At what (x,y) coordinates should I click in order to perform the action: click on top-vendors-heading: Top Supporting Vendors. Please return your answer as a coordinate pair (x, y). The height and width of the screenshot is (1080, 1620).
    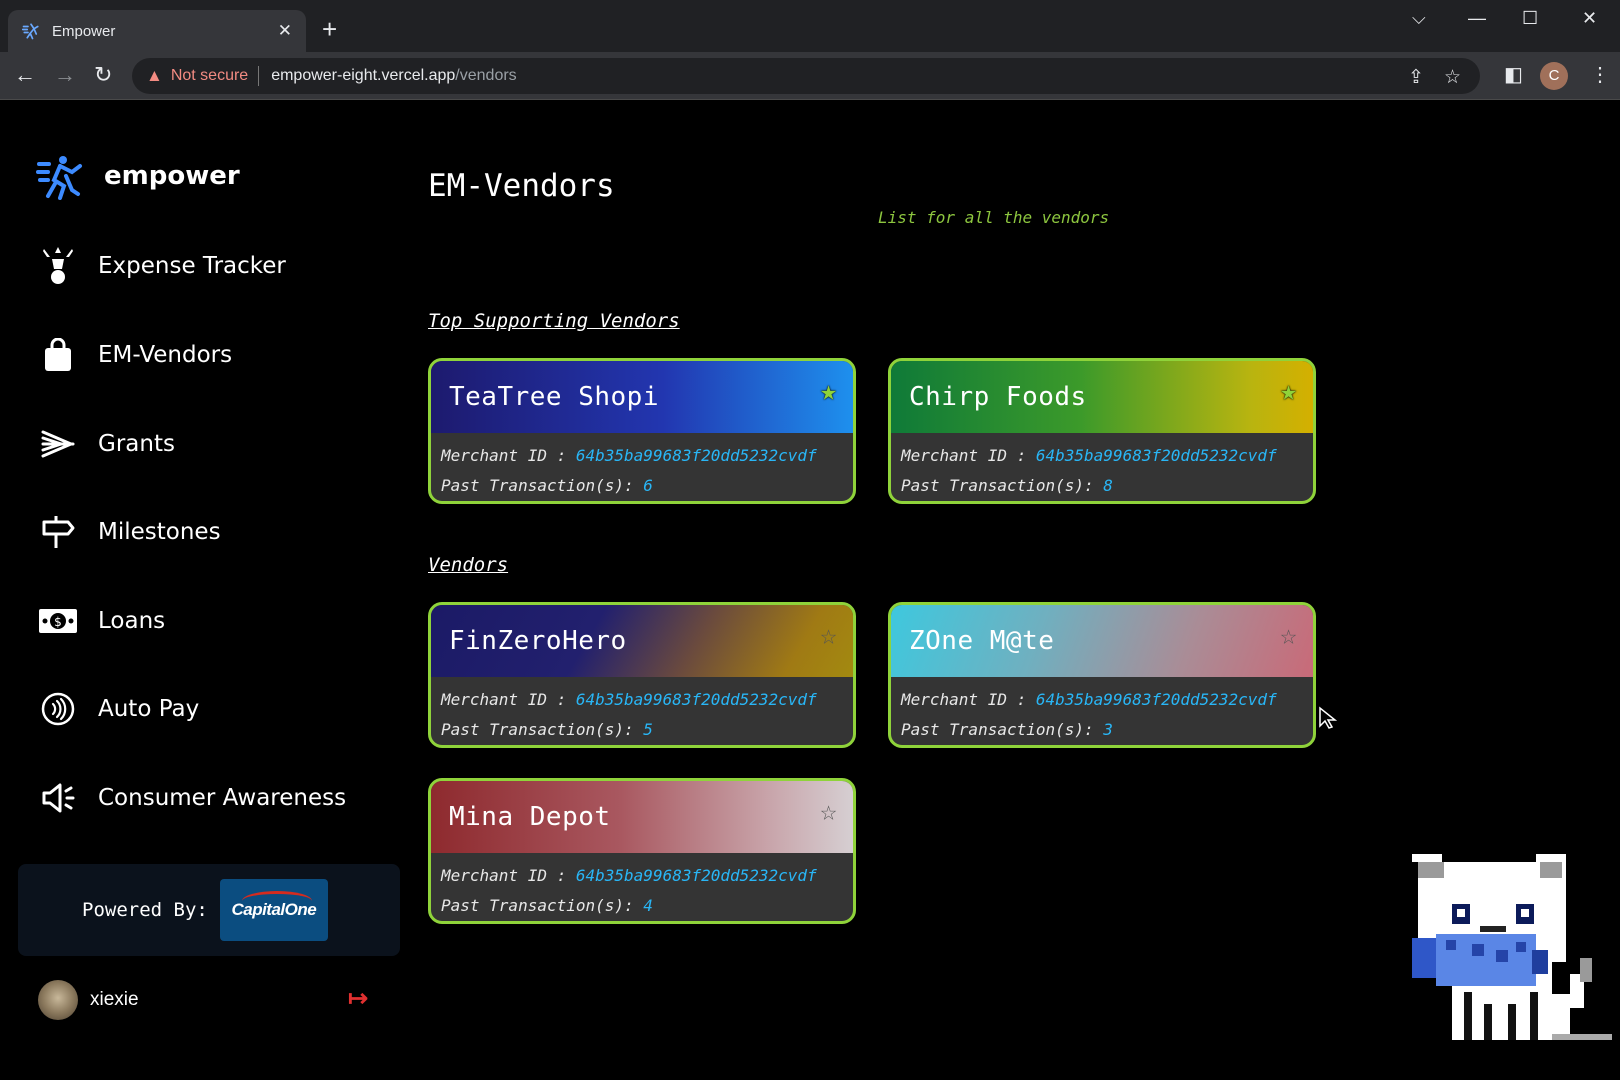
    Looking at the image, I should click on (554, 321).